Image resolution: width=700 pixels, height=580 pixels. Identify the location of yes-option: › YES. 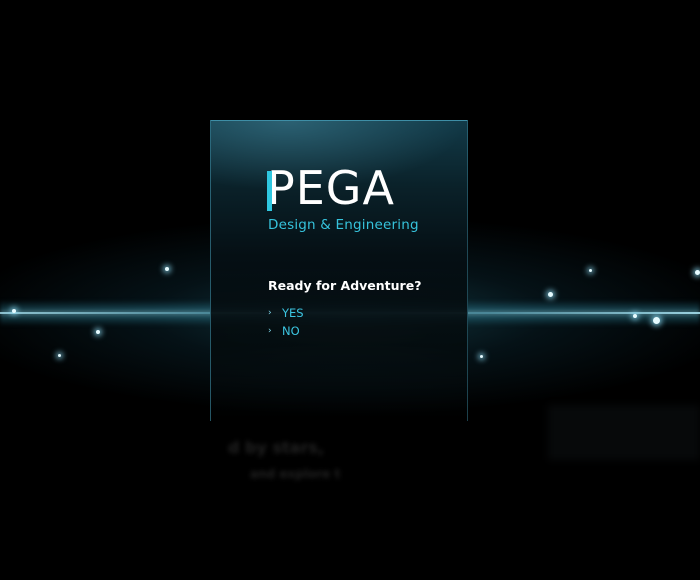
(286, 313).